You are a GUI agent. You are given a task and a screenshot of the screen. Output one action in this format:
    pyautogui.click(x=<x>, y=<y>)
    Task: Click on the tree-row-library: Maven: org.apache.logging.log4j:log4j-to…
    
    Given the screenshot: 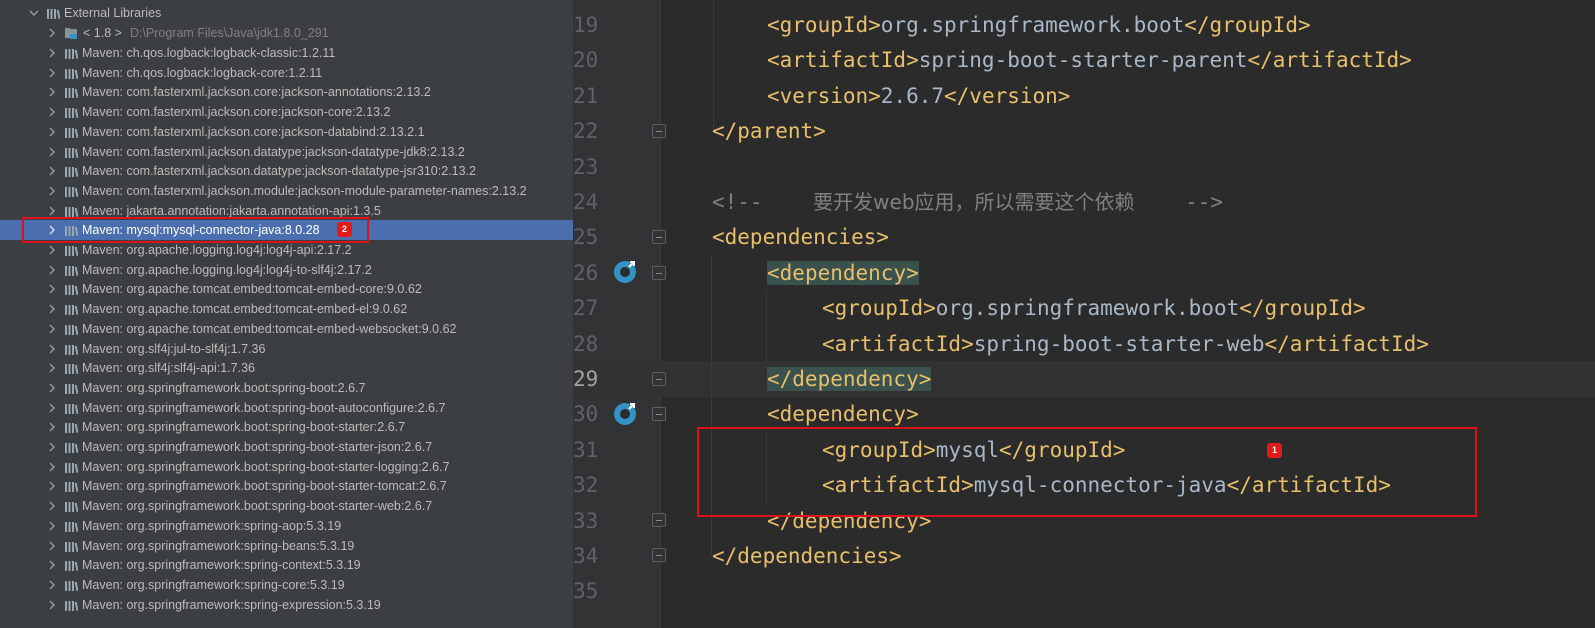 What is the action you would take?
    pyautogui.click(x=286, y=270)
    